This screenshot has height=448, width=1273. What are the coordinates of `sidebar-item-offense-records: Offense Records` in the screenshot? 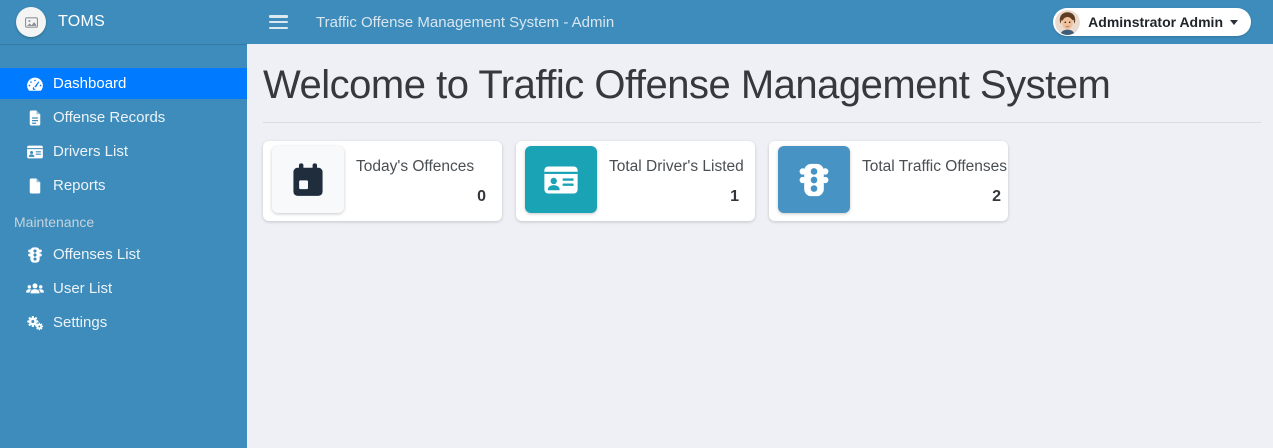 It's located at (123, 117).